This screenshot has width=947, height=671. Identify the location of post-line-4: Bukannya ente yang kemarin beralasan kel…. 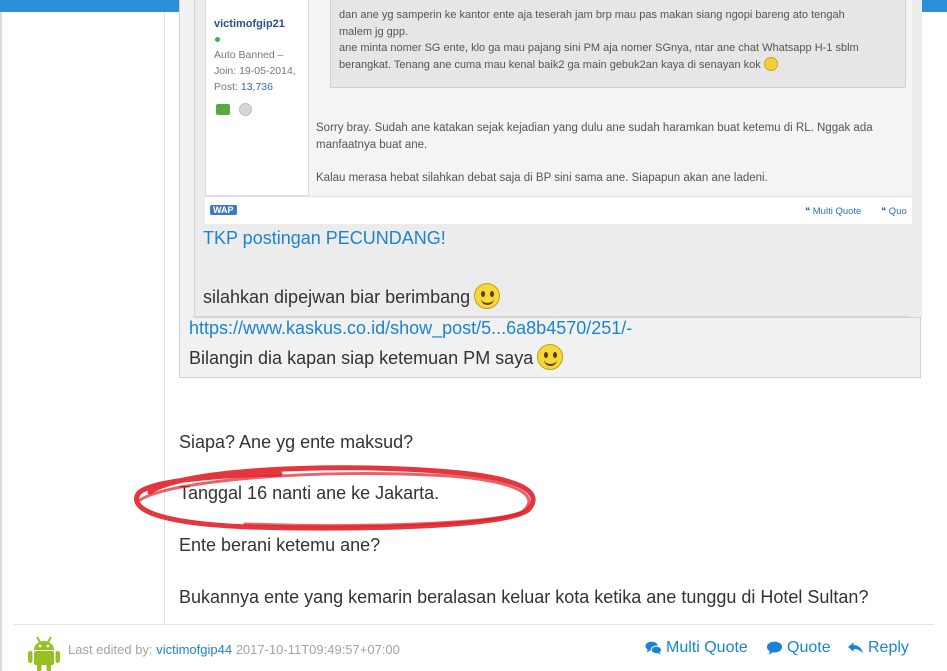
(524, 597).